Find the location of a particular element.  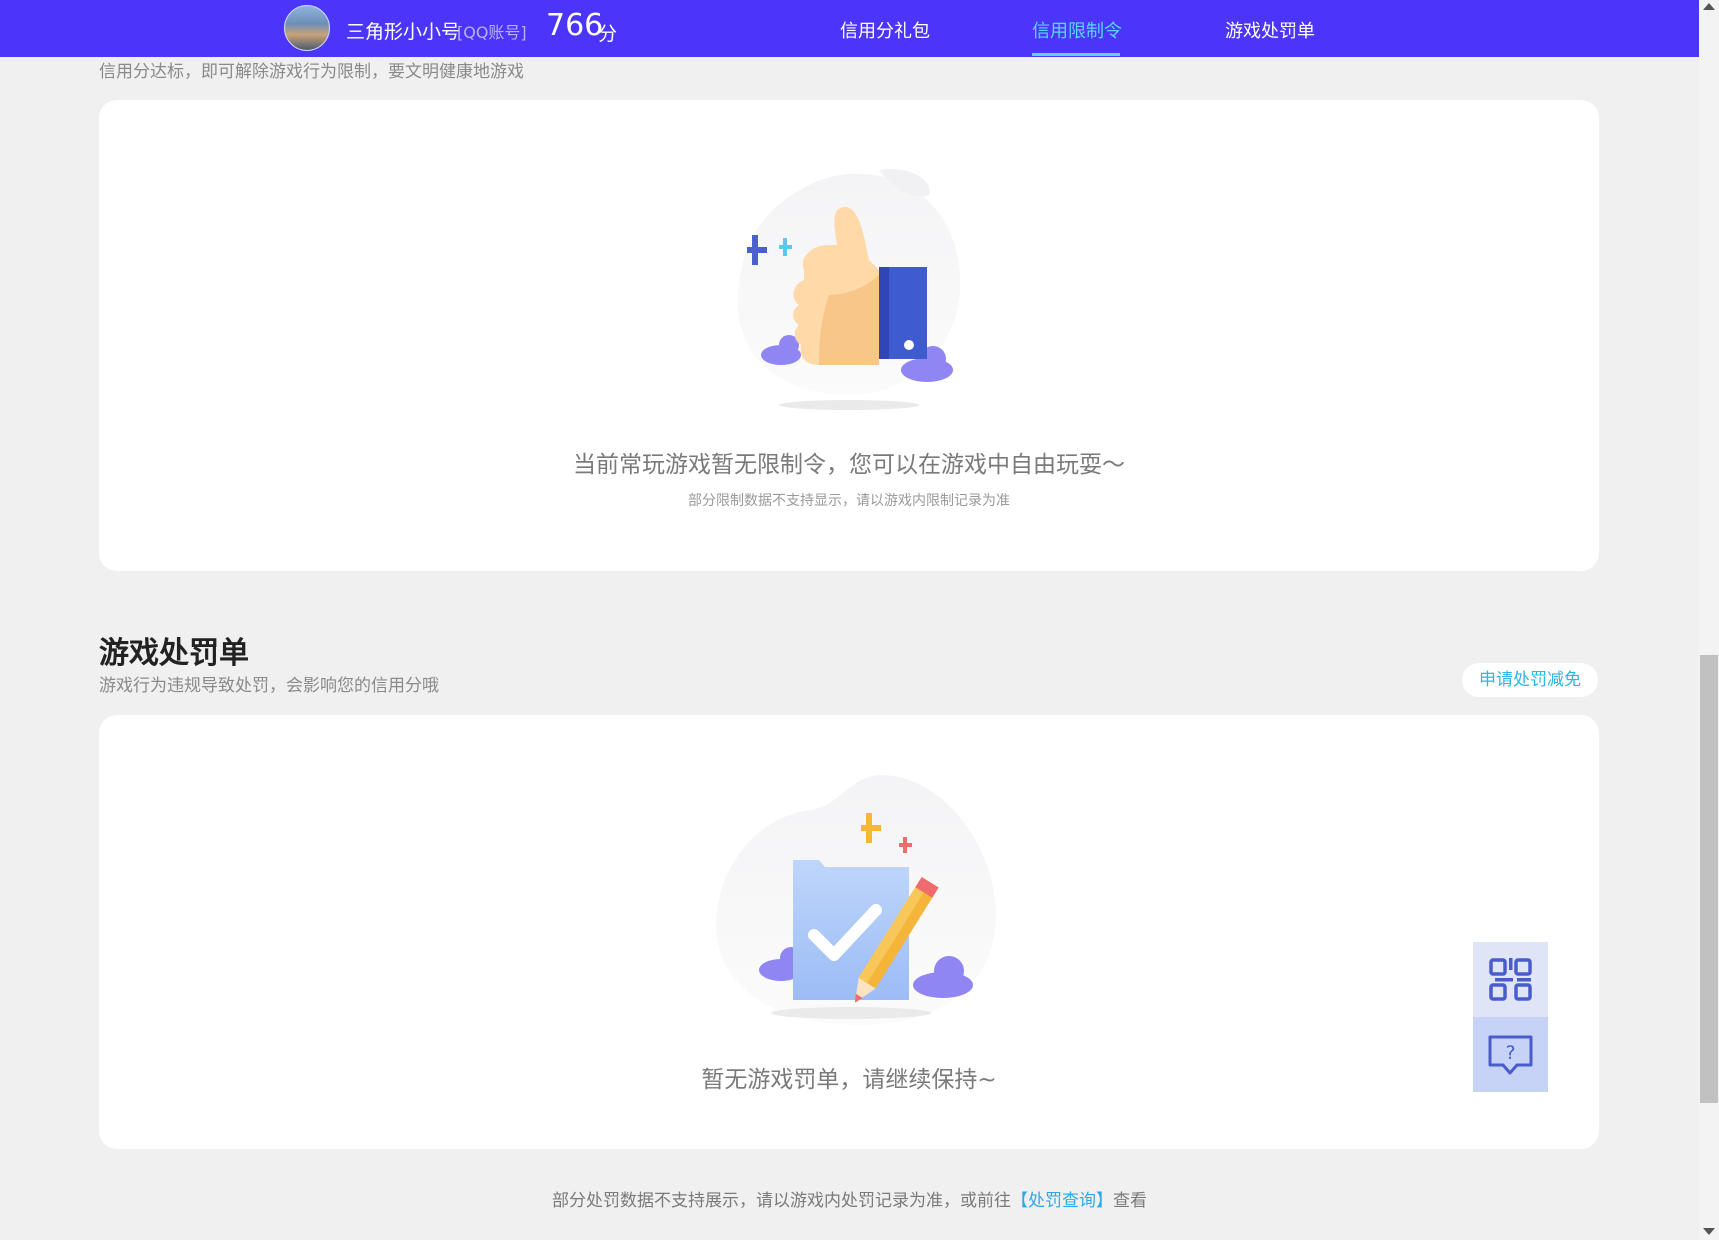

scroll-down-arrow-icon is located at coordinates (1709, 1231).